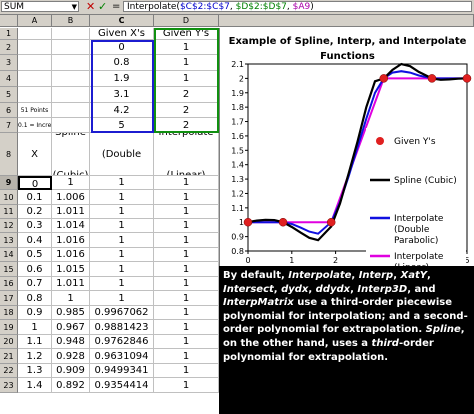 The image size is (474, 414). I want to click on table-cell: 0.9762846, so click(122, 342).